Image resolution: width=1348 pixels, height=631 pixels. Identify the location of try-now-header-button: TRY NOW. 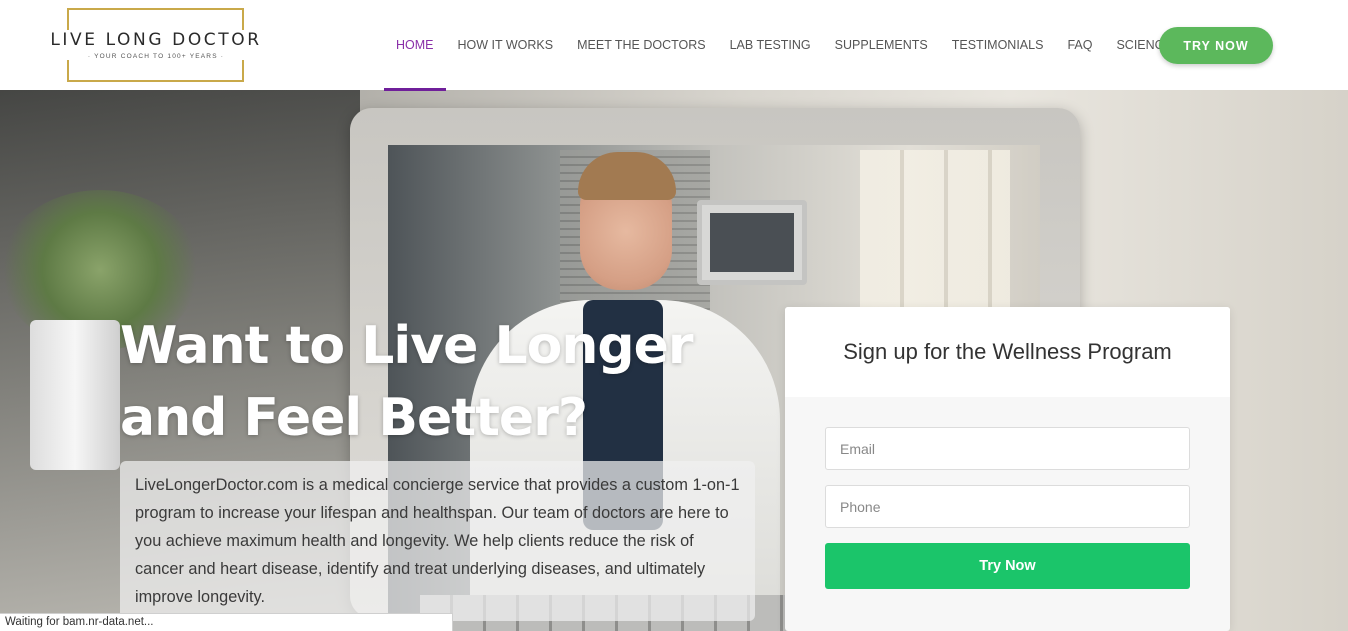
(1216, 45).